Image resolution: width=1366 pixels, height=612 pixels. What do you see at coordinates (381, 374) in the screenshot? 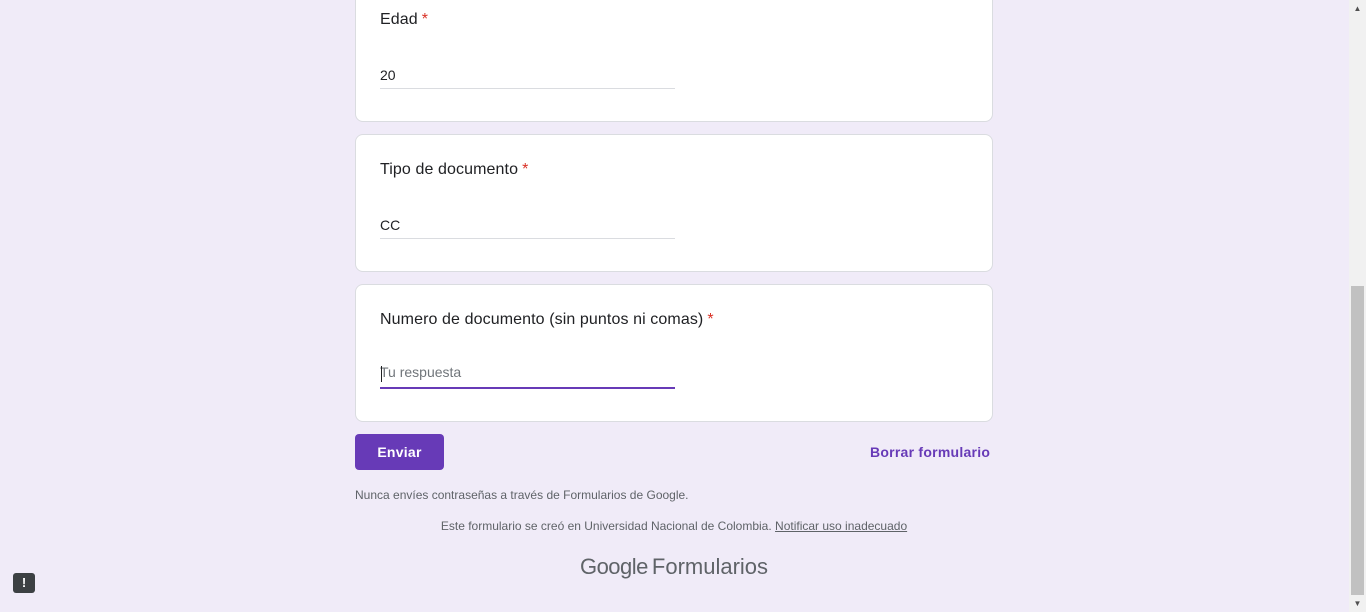
I see `text-caret` at bounding box center [381, 374].